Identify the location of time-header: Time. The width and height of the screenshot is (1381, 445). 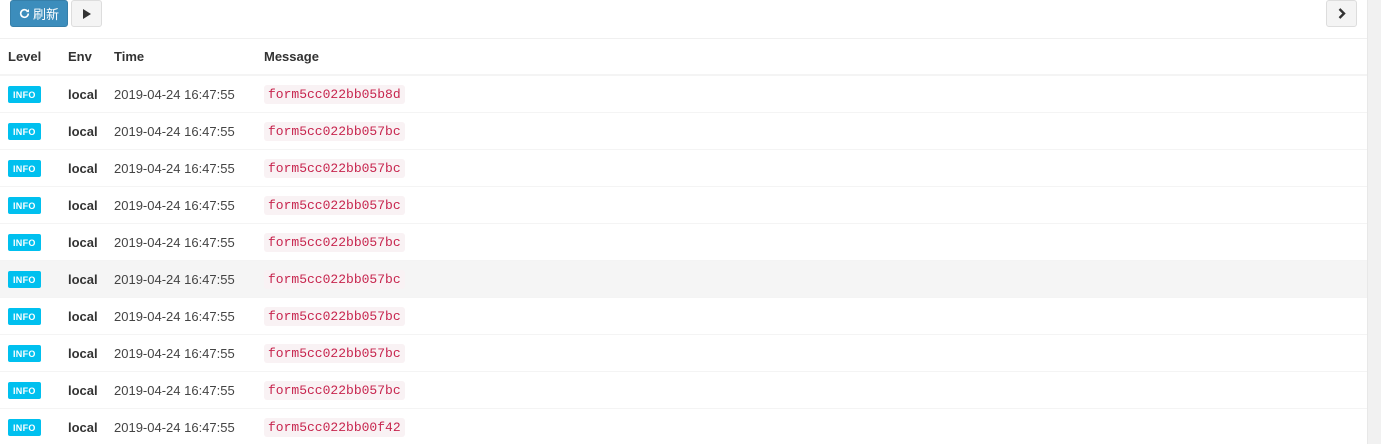
(181, 56).